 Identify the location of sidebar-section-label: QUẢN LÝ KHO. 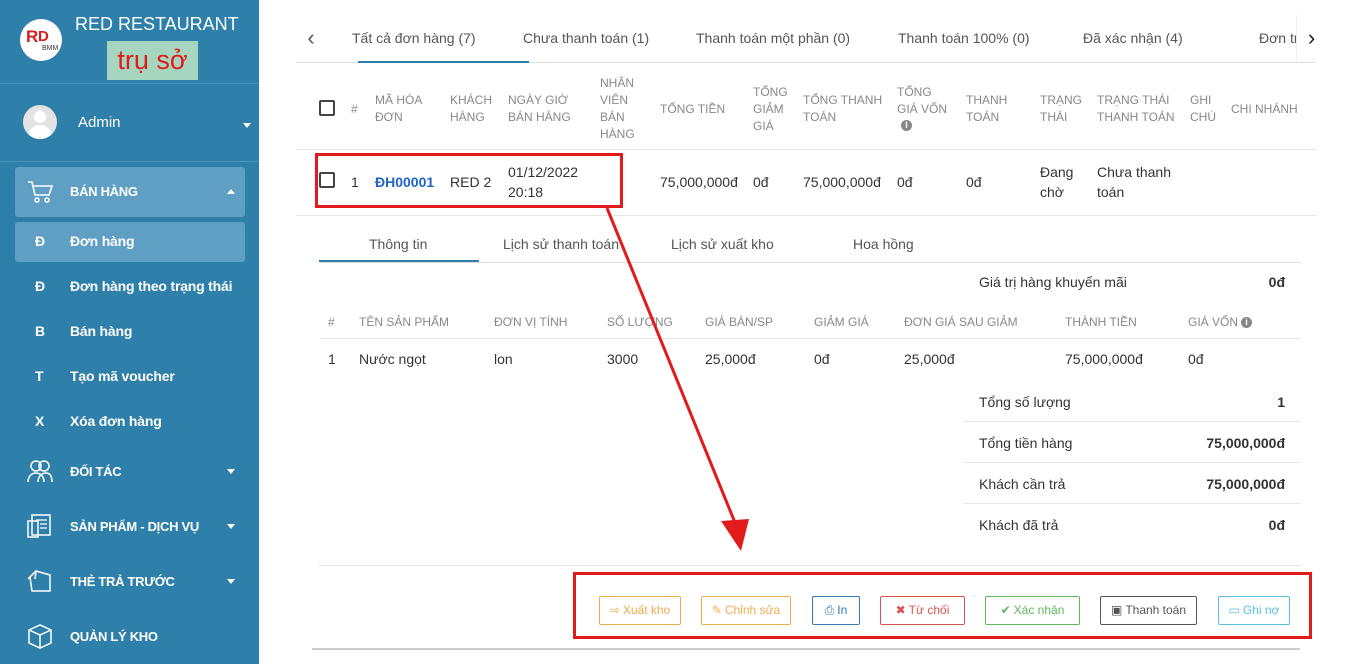
(114, 636).